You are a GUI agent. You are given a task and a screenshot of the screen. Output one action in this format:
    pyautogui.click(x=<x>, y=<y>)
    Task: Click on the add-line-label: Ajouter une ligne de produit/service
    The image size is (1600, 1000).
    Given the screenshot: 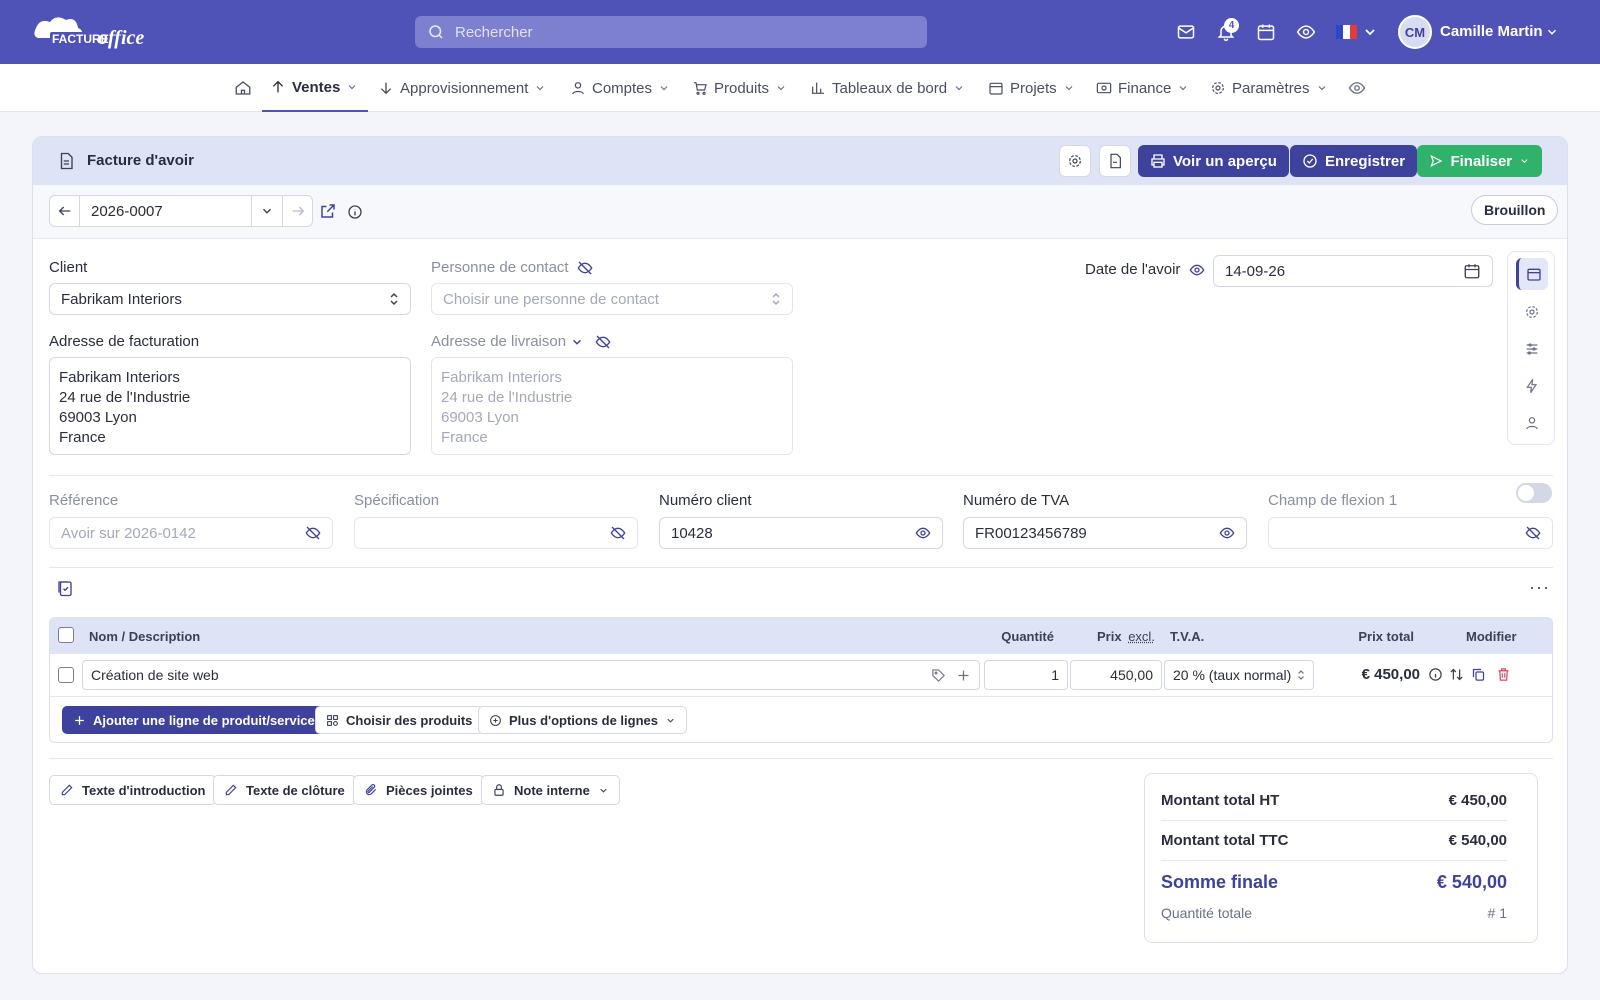 What is the action you would take?
    pyautogui.click(x=204, y=720)
    